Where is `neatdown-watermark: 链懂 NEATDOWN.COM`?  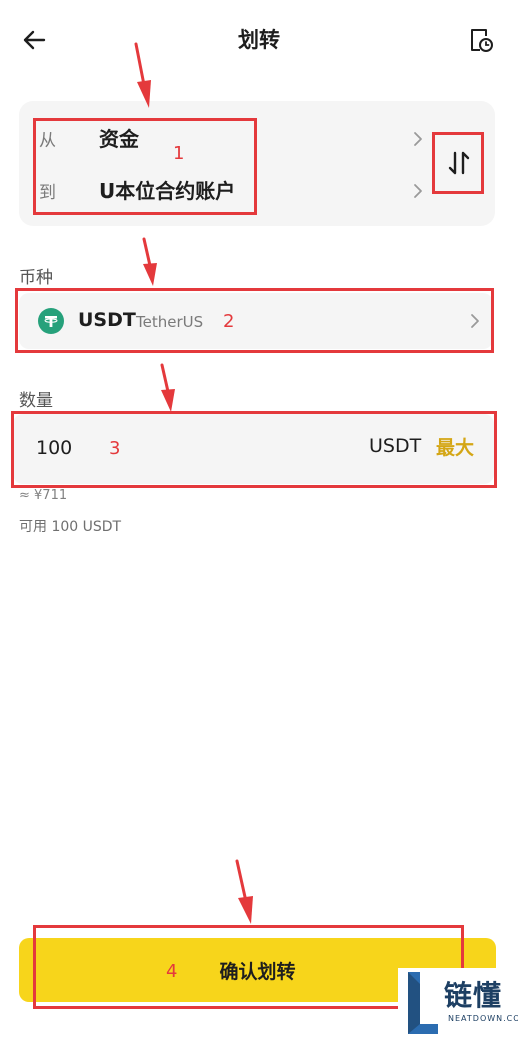
neatdown-watermark: 链懂 NEATDOWN.COM is located at coordinates (458, 1003).